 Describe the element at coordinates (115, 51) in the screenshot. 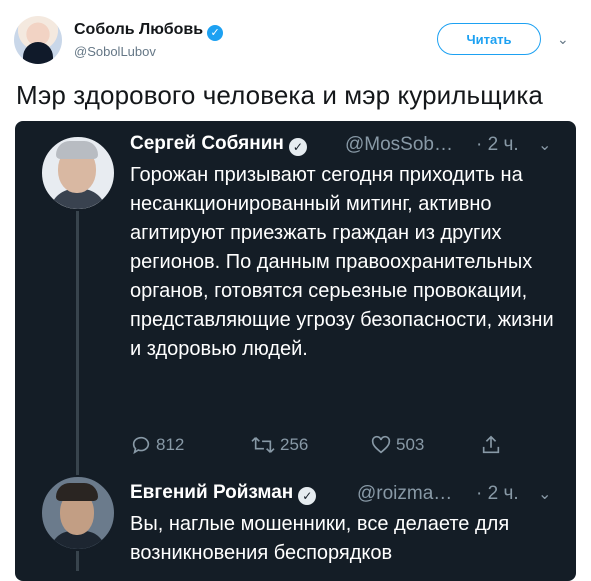

I see `author-handle: @SobolLubov` at that location.